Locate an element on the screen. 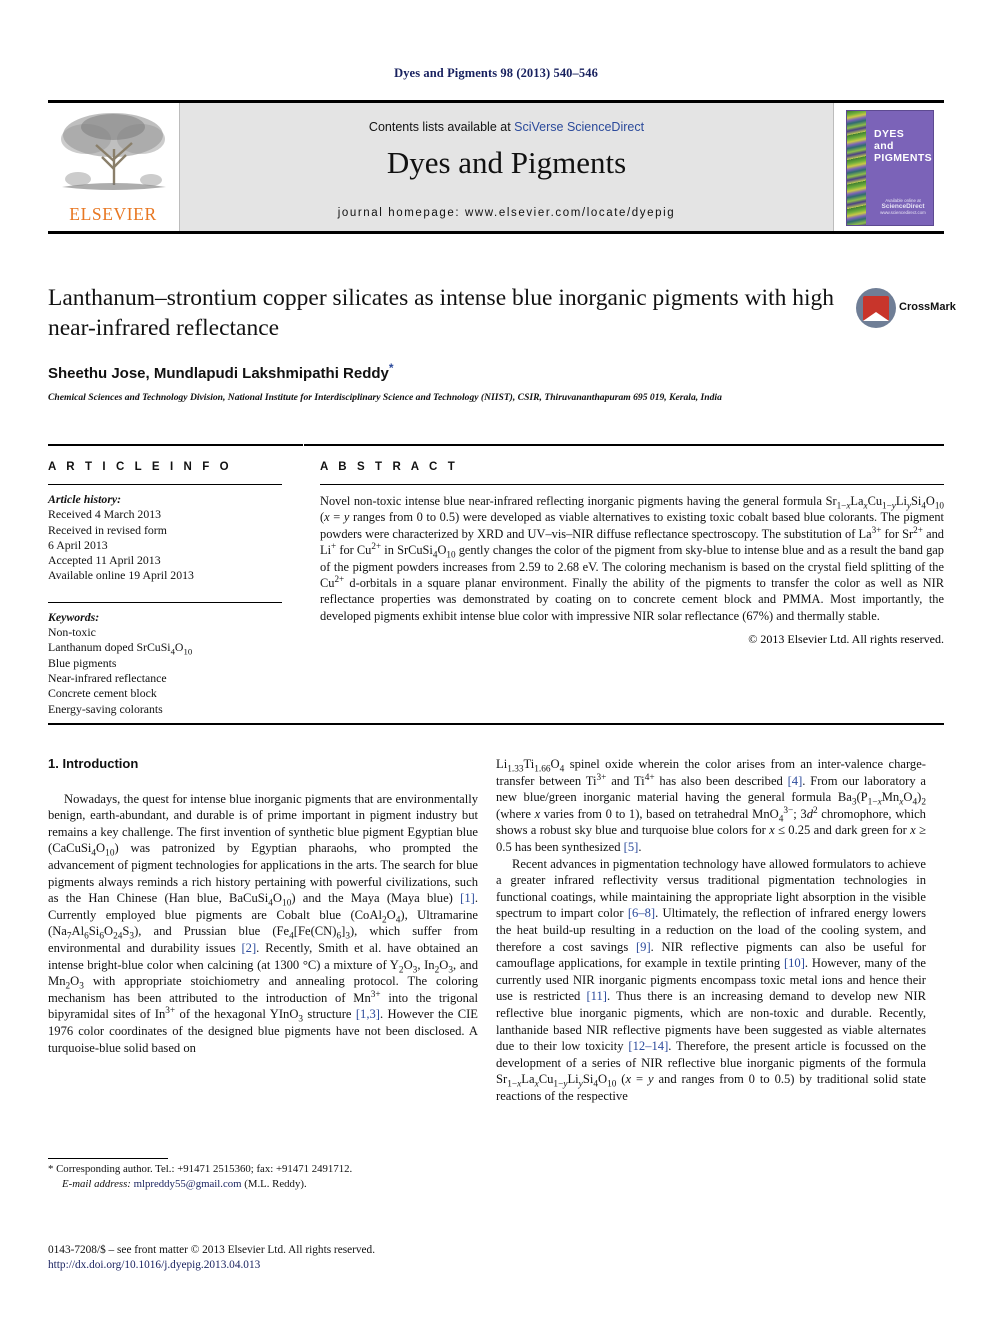 The image size is (992, 1323). running-head: Dyes and Pigments 98 (2013) 540–546 is located at coordinates (496, 73).